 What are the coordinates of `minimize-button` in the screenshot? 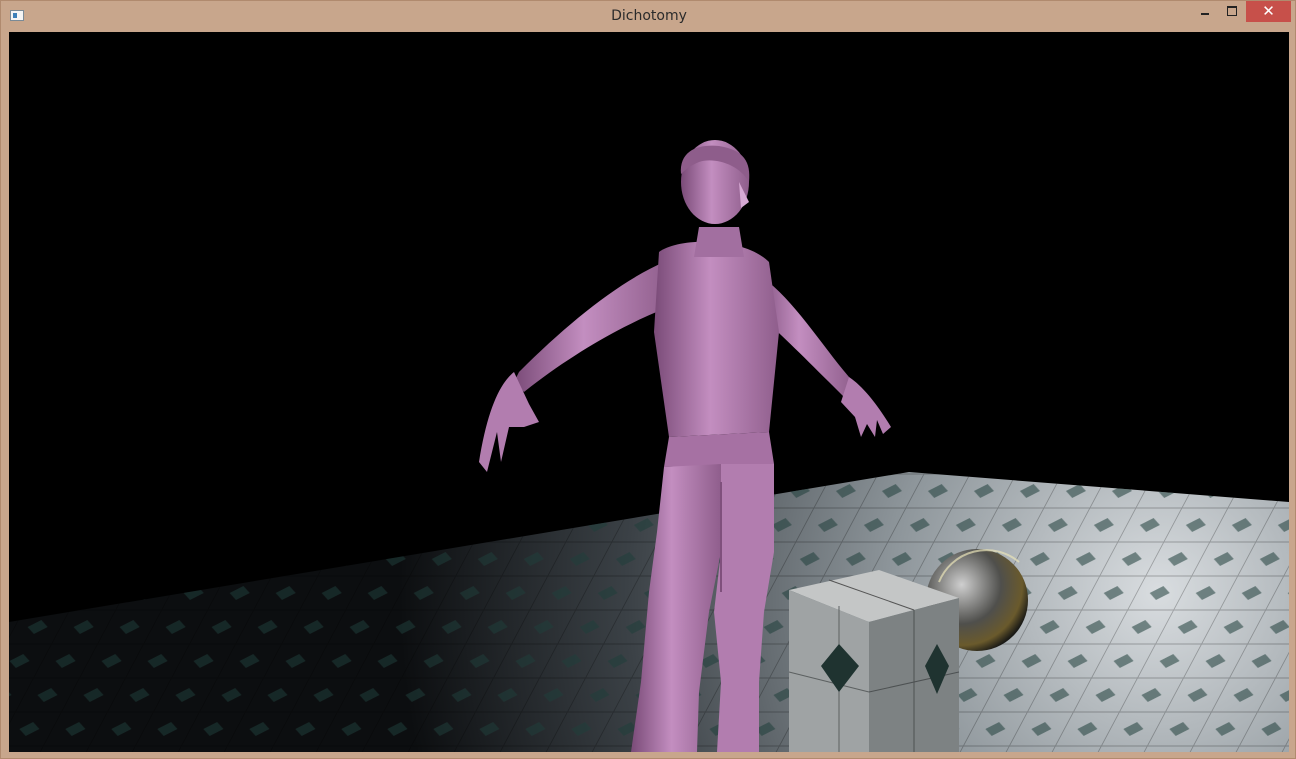 It's located at (1205, 11).